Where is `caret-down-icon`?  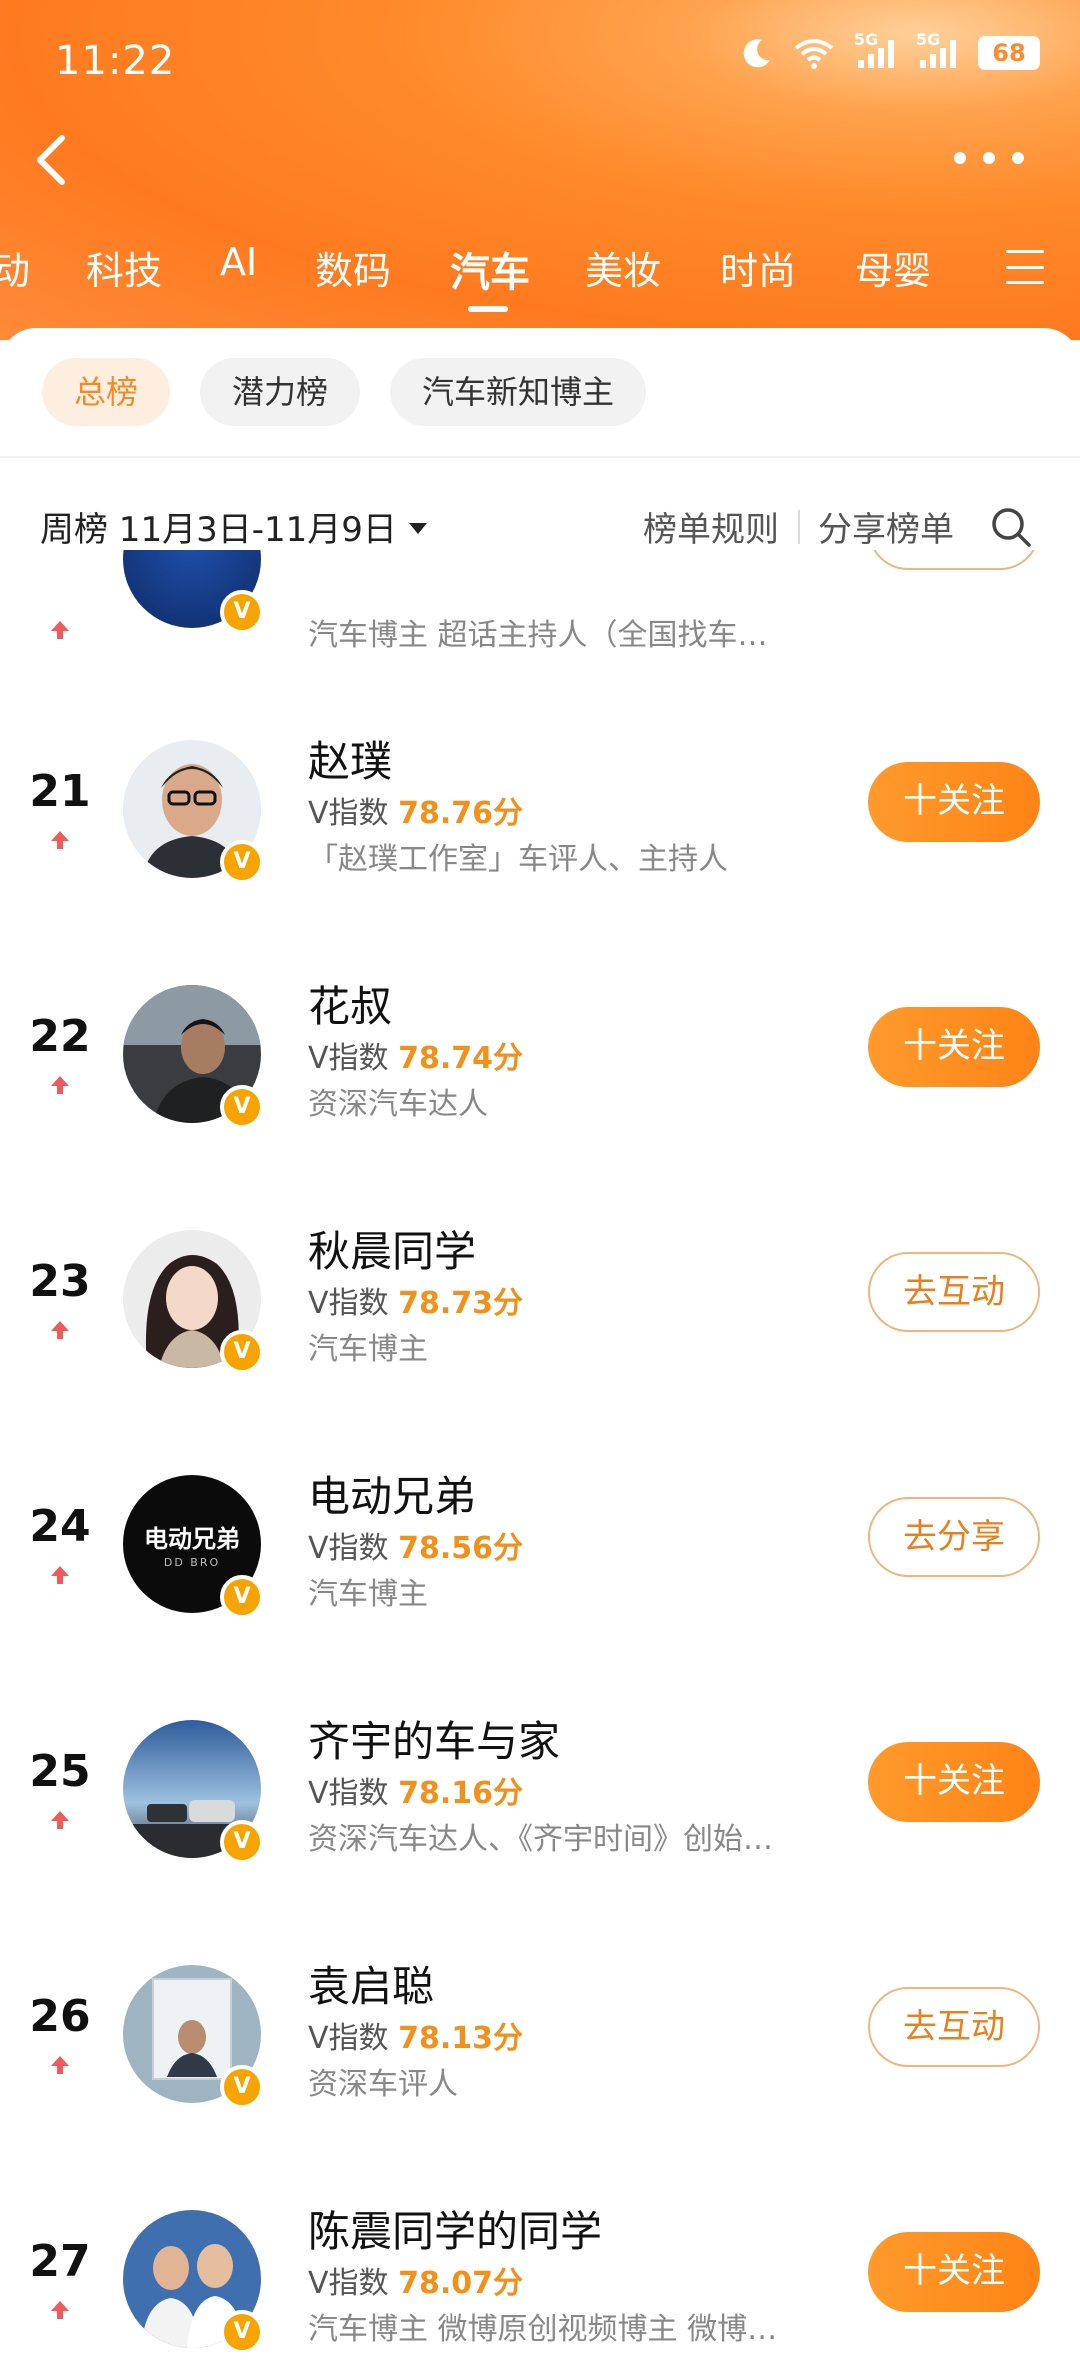
caret-down-icon is located at coordinates (417, 528).